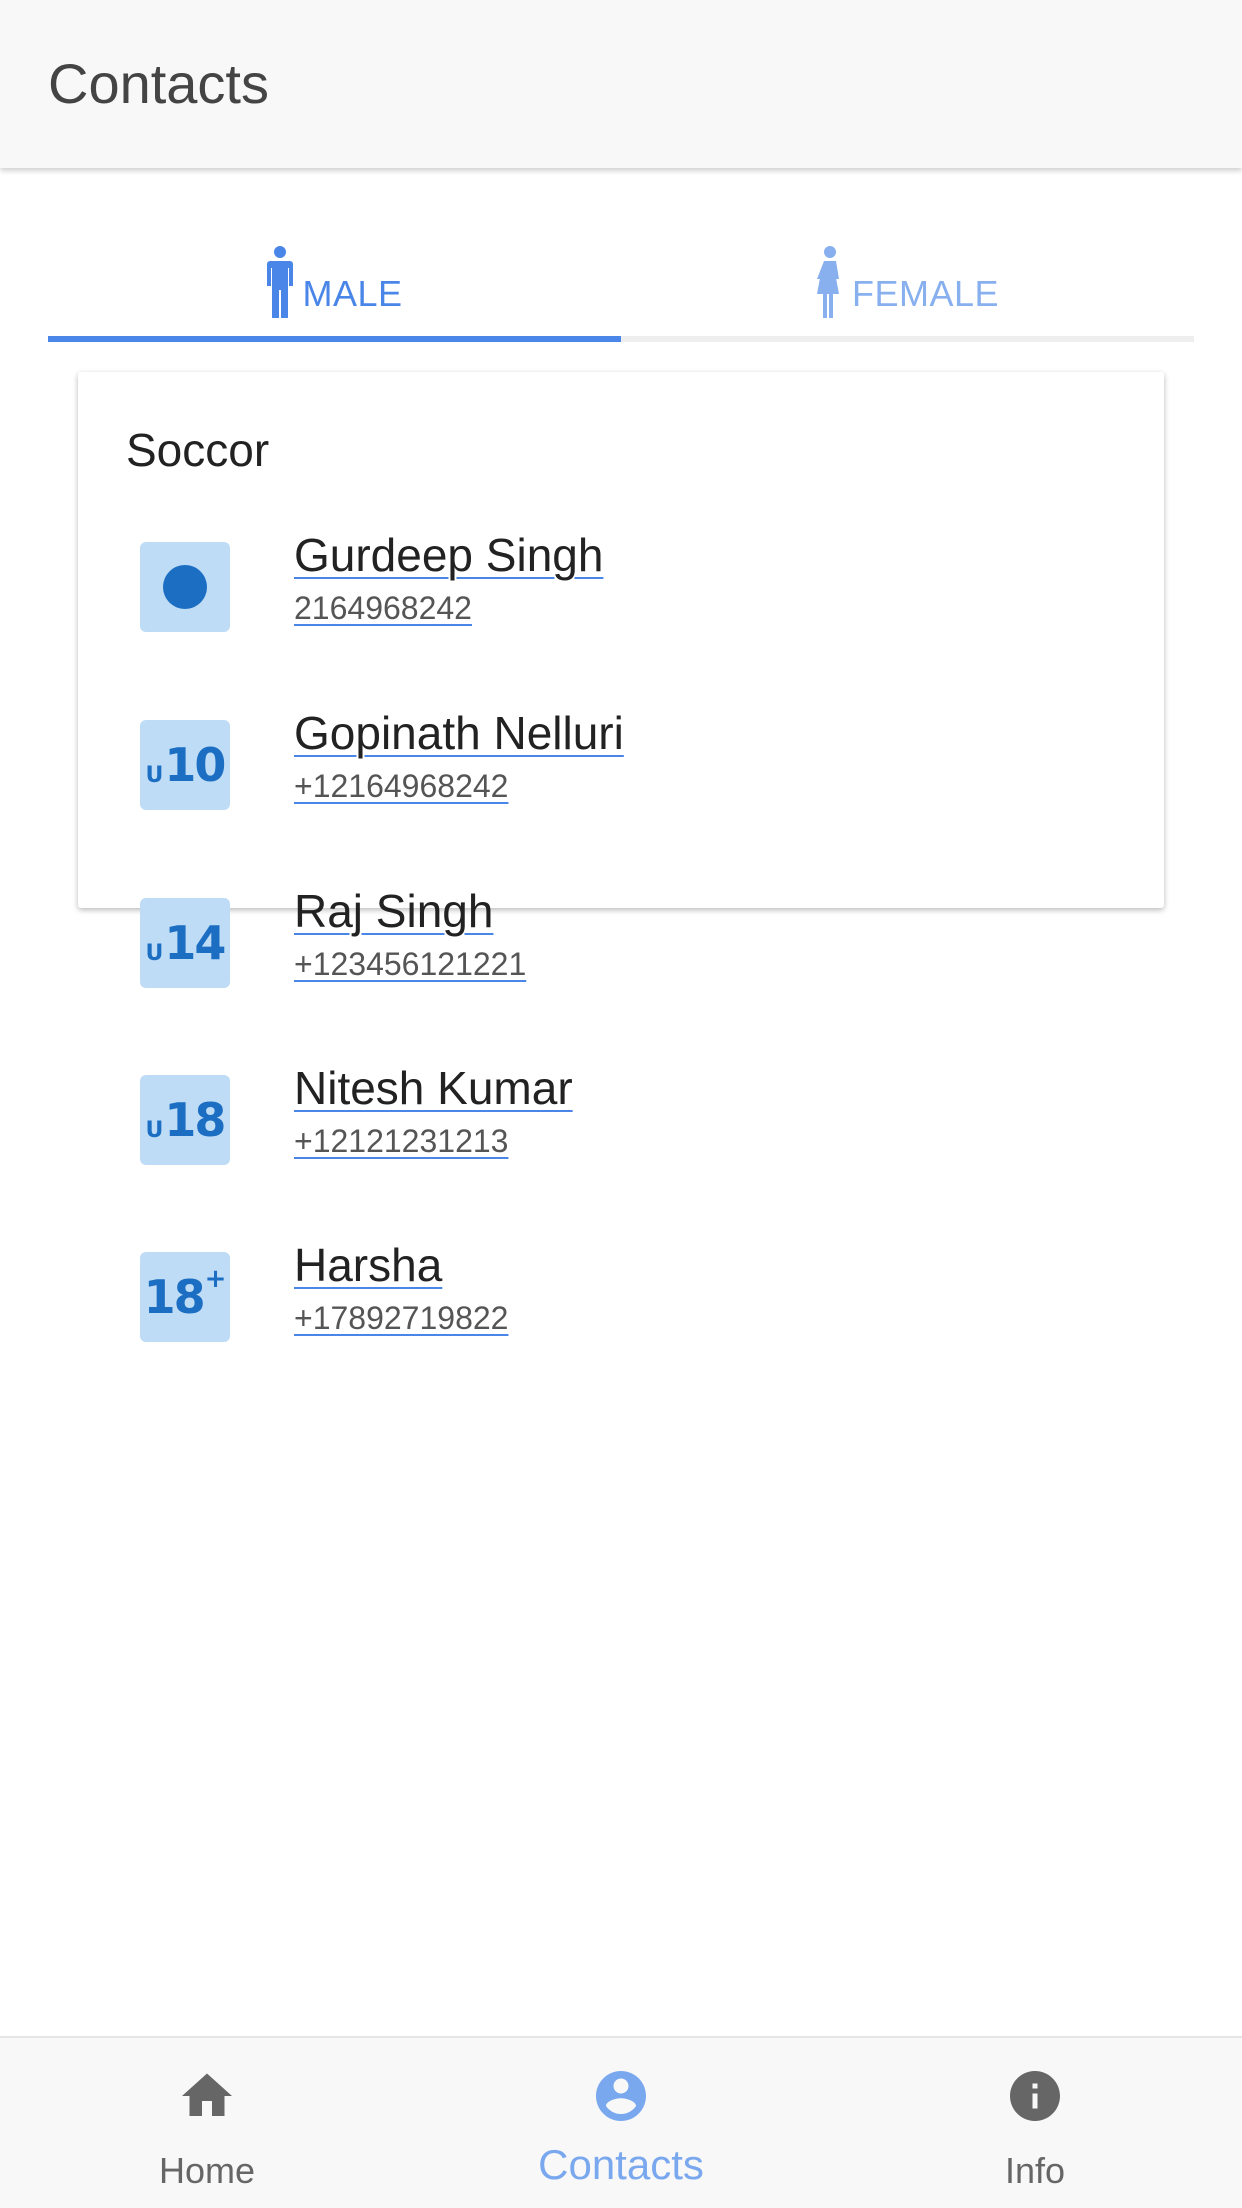 This screenshot has width=1242, height=2208. What do you see at coordinates (410, 964) in the screenshot?
I see `contact-phone: +123456121221` at bounding box center [410, 964].